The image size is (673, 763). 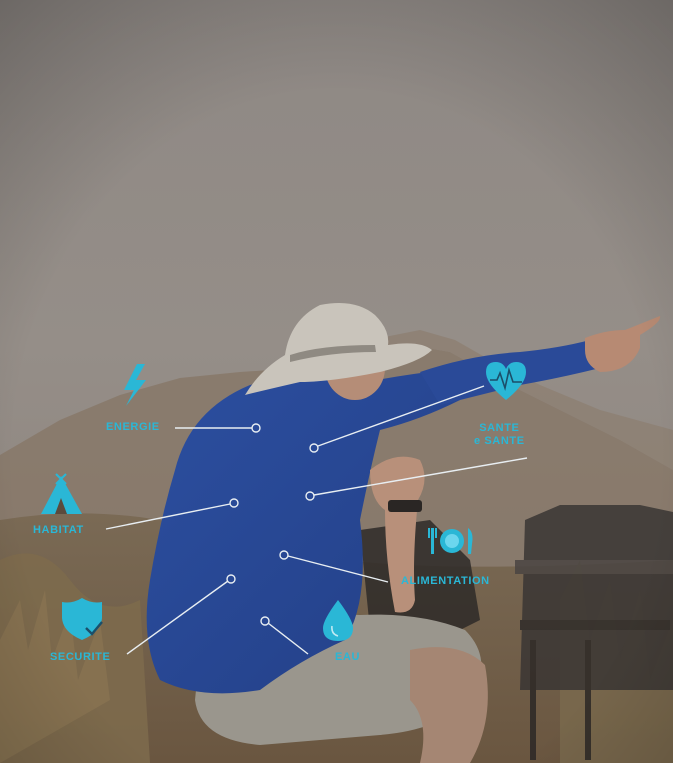 I want to click on alimentation-label: ALIMENTATION, so click(x=445, y=581).